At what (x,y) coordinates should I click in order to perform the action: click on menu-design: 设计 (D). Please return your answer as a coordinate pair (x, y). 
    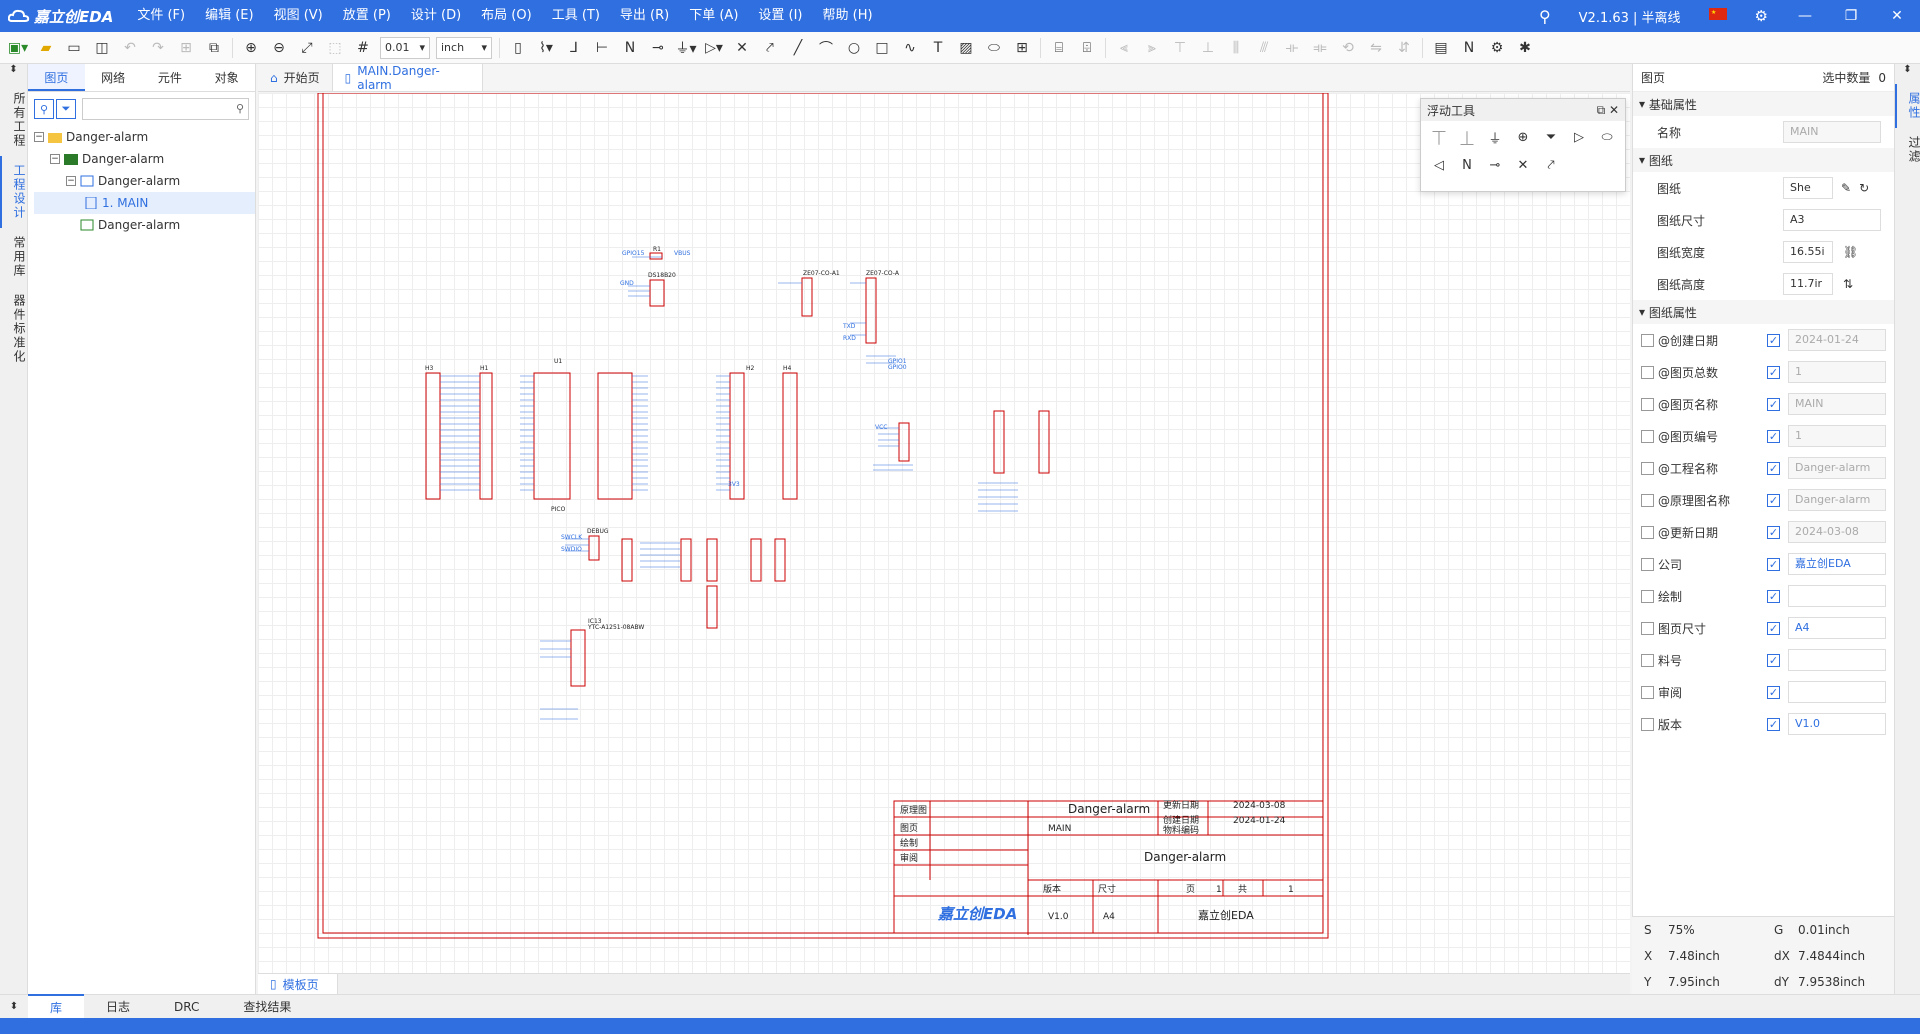
    Looking at the image, I should click on (436, 16).